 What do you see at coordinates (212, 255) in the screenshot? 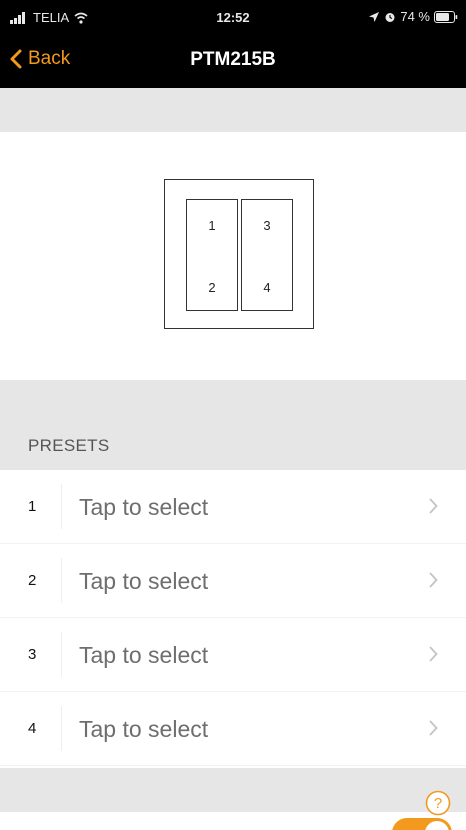
I see `rocker-left: 1 2` at bounding box center [212, 255].